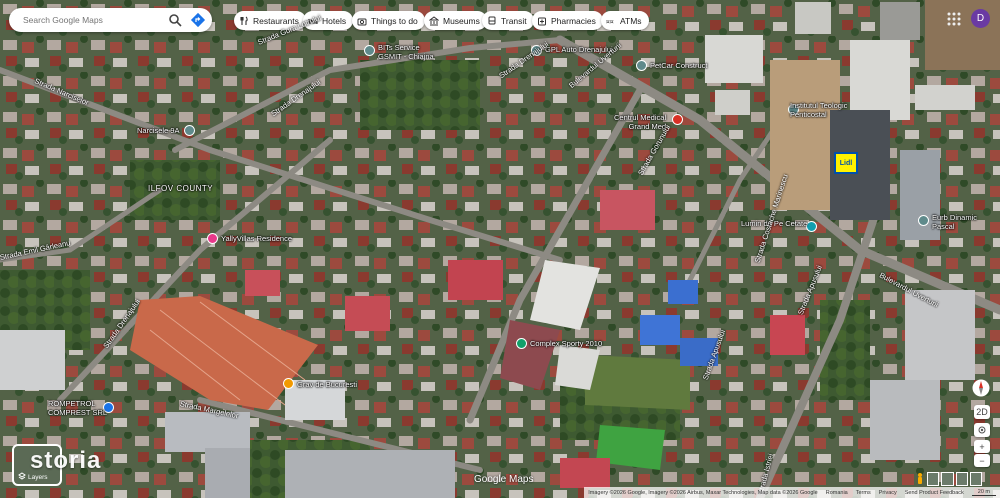 The width and height of the screenshot is (1000, 498). Describe the element at coordinates (244, 20) in the screenshot. I see `fork-knife-icon` at that location.